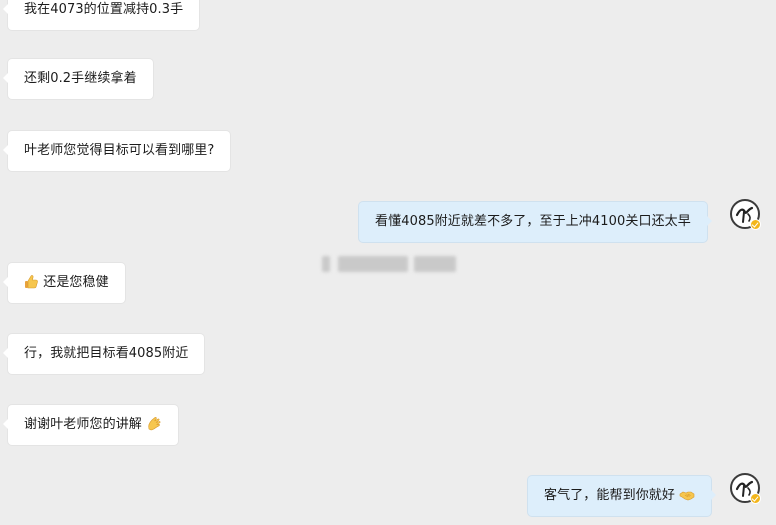 The image size is (776, 525). I want to click on handshake-icon, so click(687, 495).